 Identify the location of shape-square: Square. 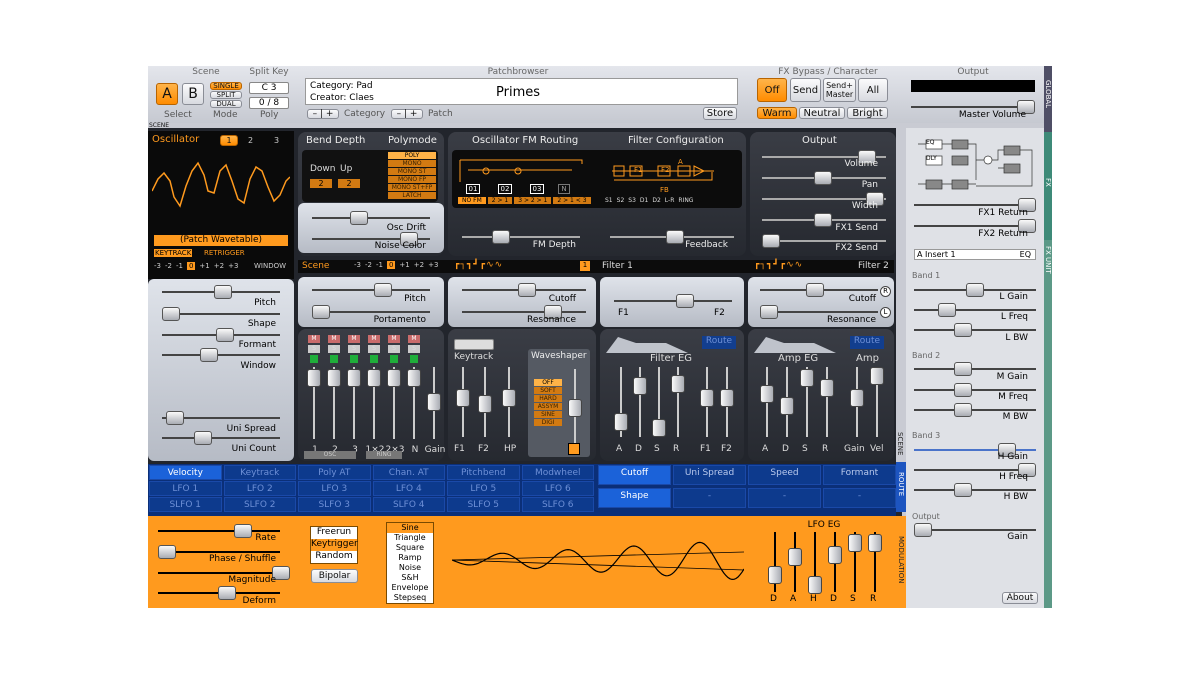
(410, 548).